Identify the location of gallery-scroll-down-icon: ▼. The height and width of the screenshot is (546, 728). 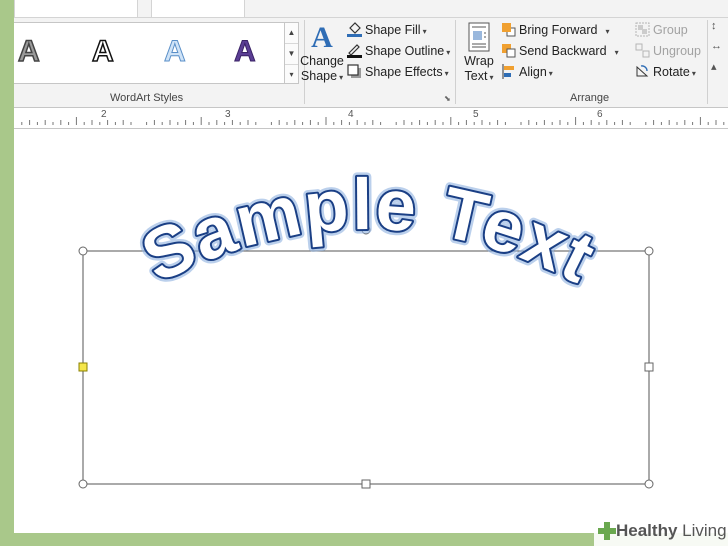
(291, 54).